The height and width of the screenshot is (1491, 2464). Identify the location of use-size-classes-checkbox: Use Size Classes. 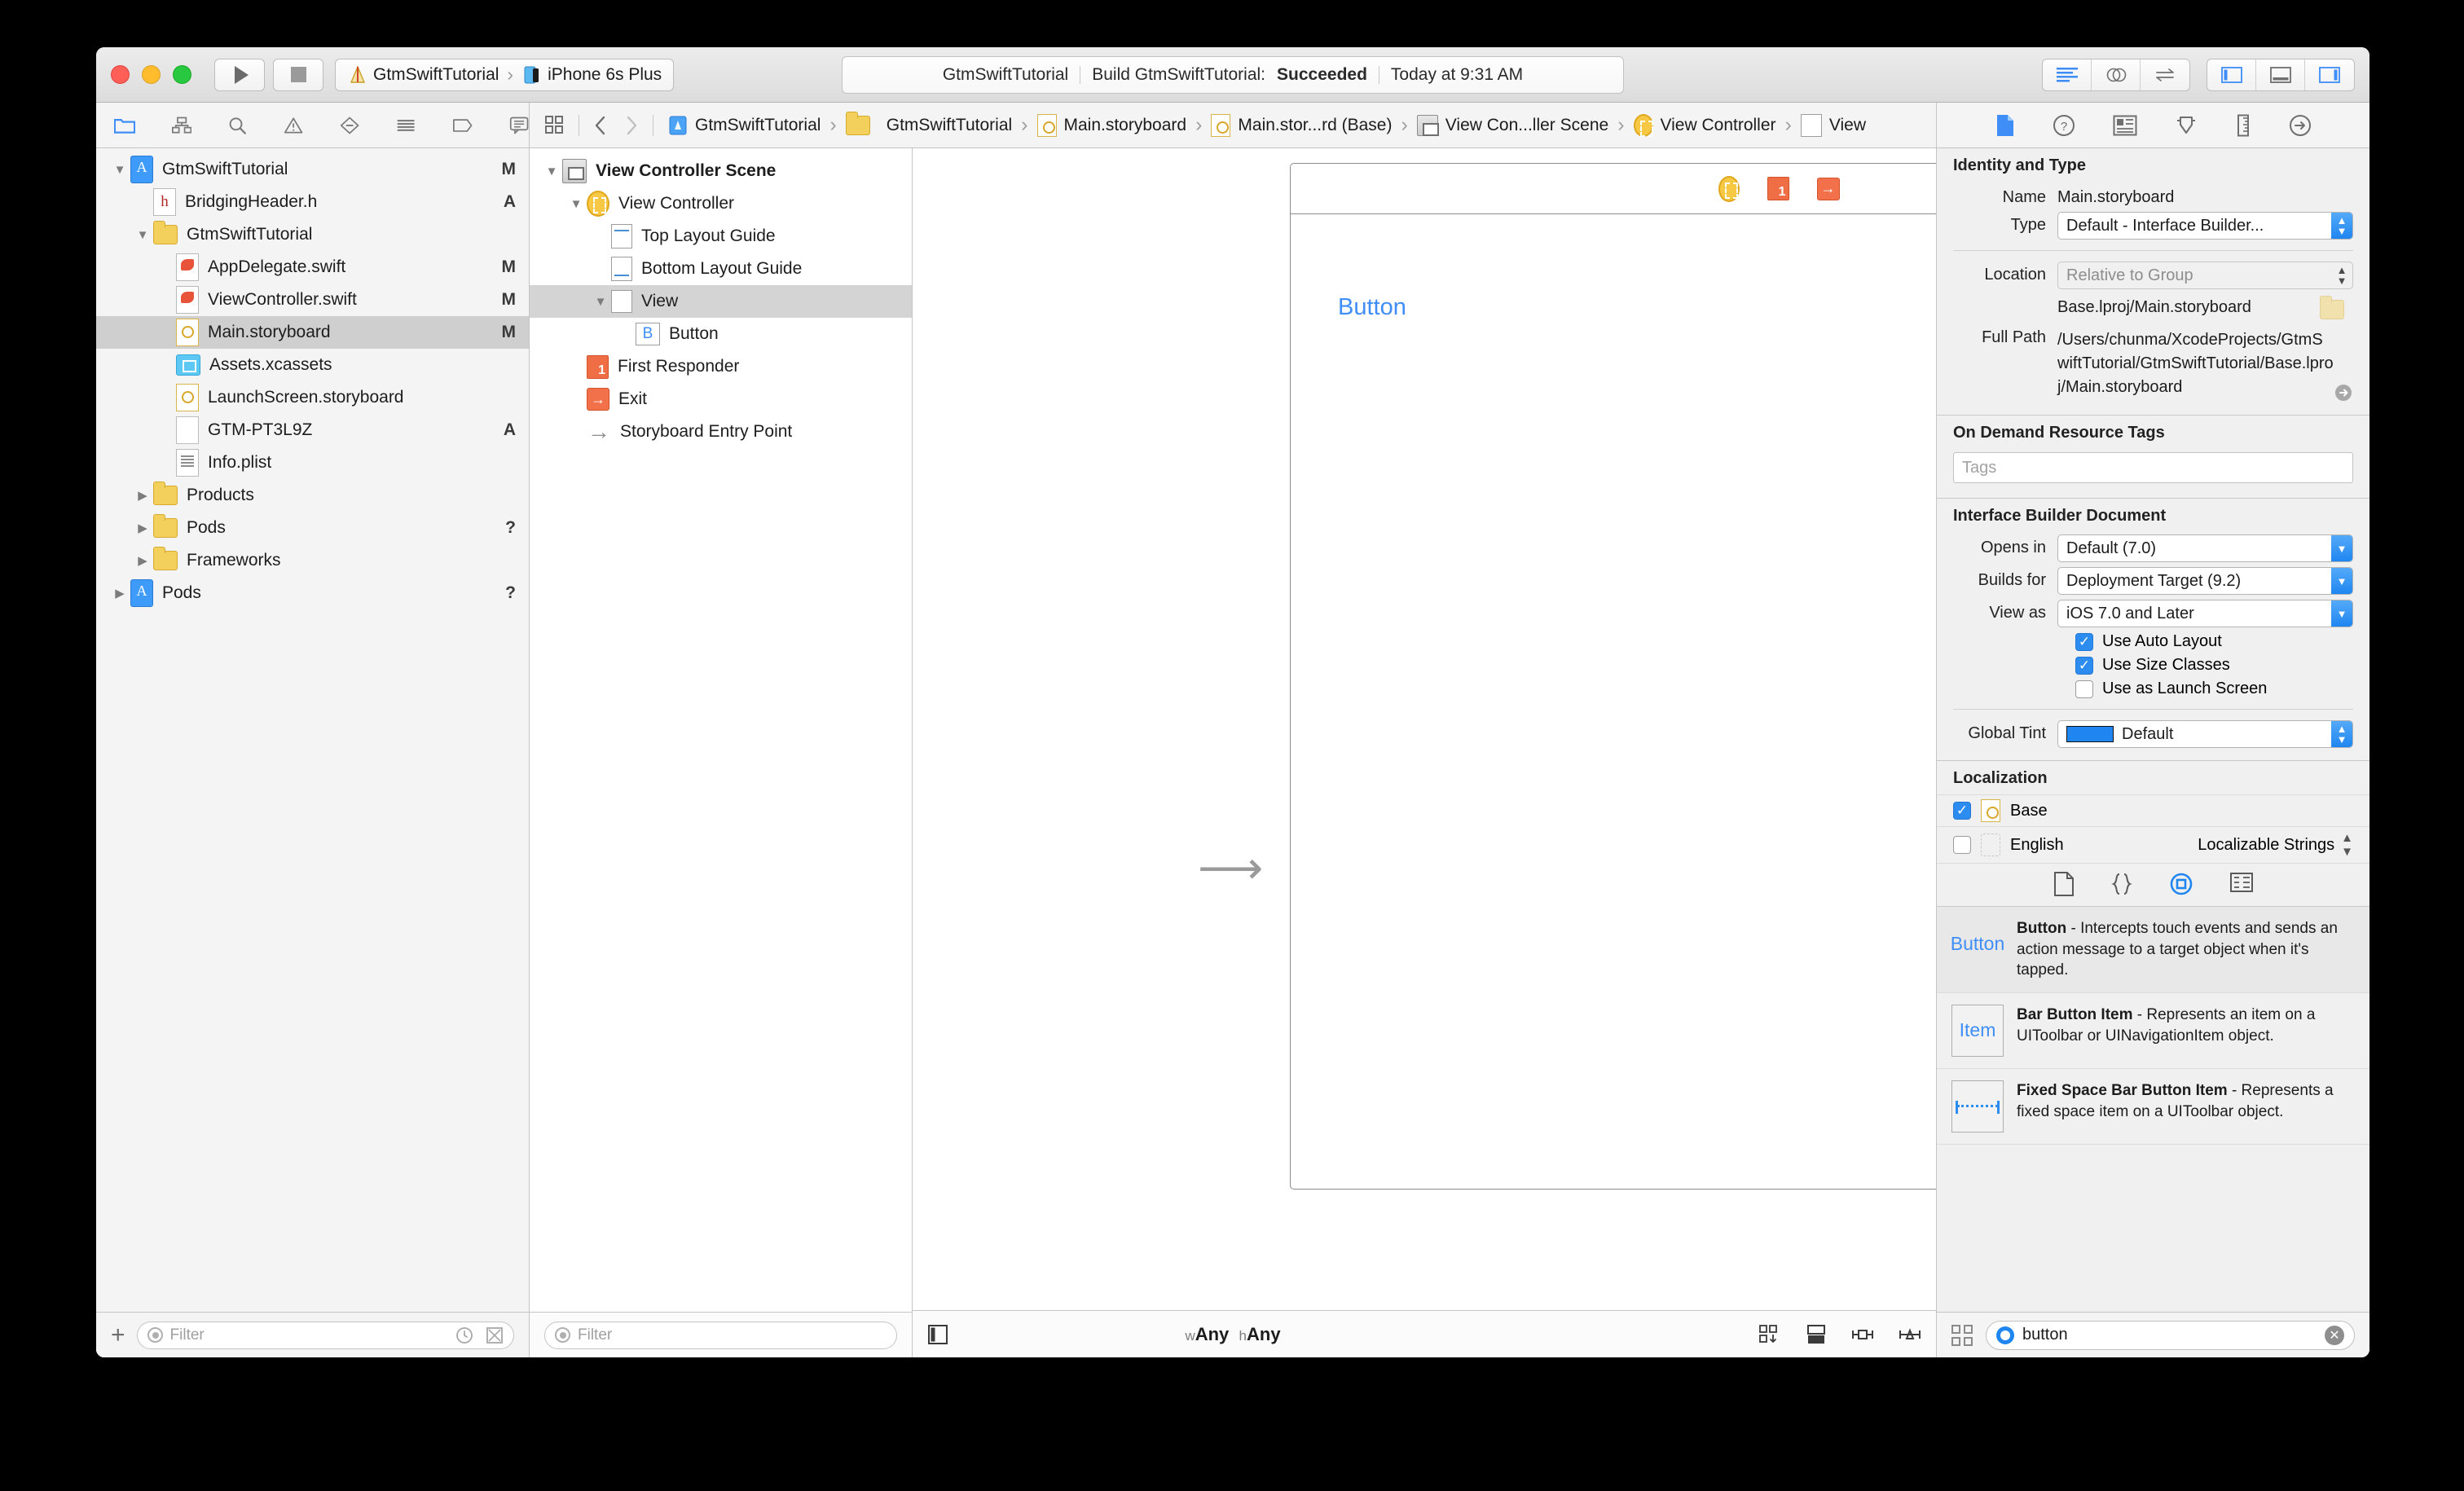
(2153, 665).